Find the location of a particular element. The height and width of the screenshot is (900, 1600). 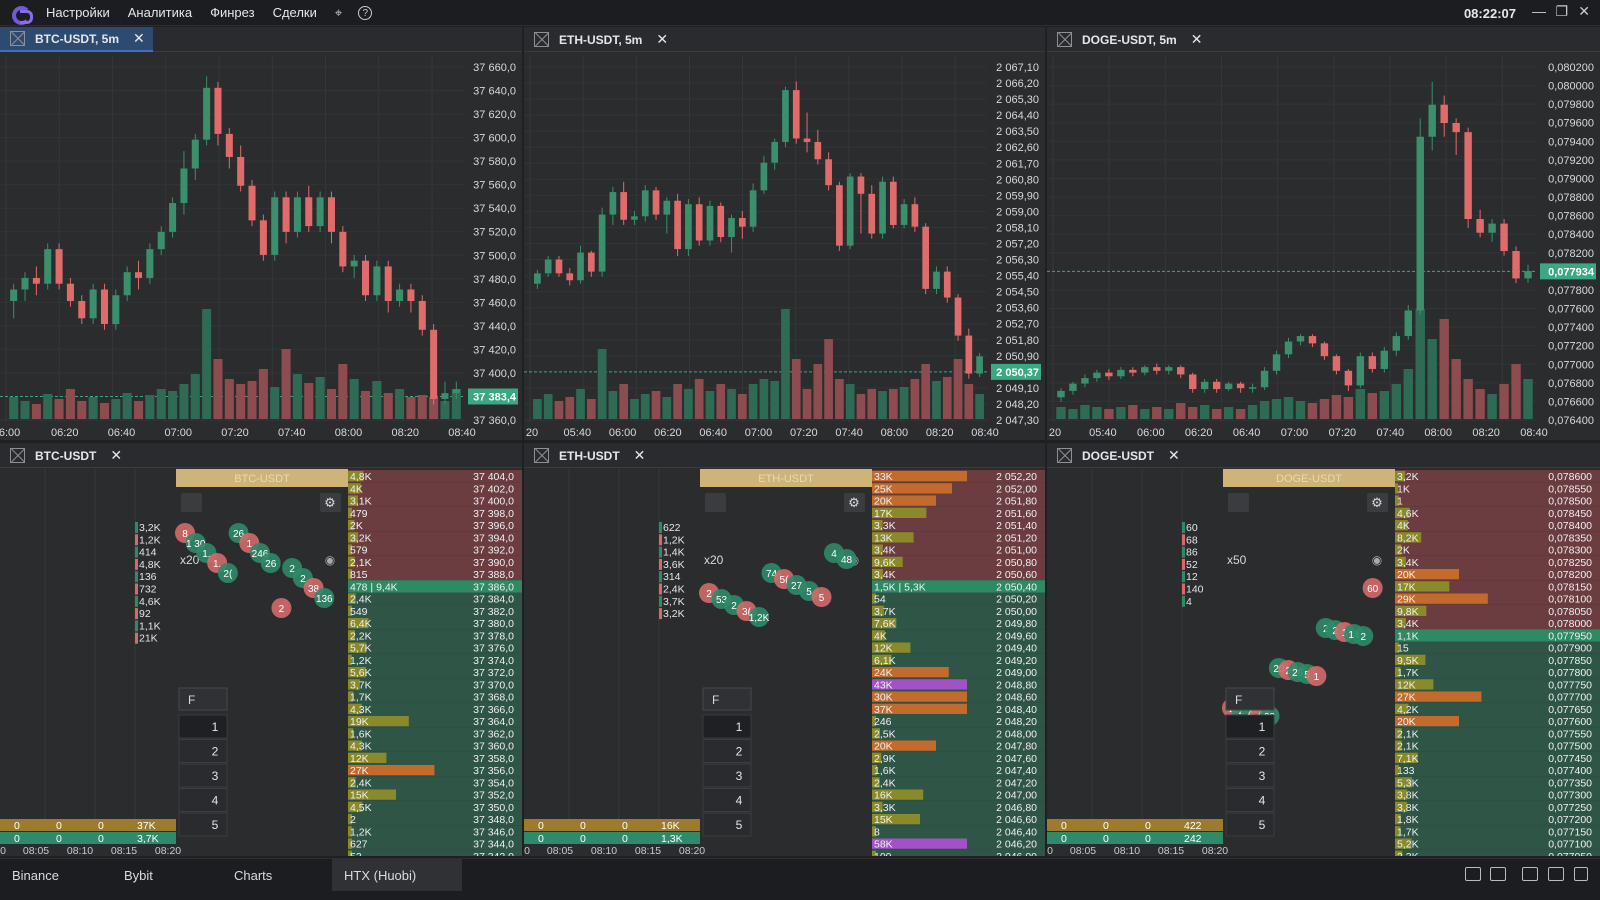

orderbook-volume: 2,9K is located at coordinates (885, 759).